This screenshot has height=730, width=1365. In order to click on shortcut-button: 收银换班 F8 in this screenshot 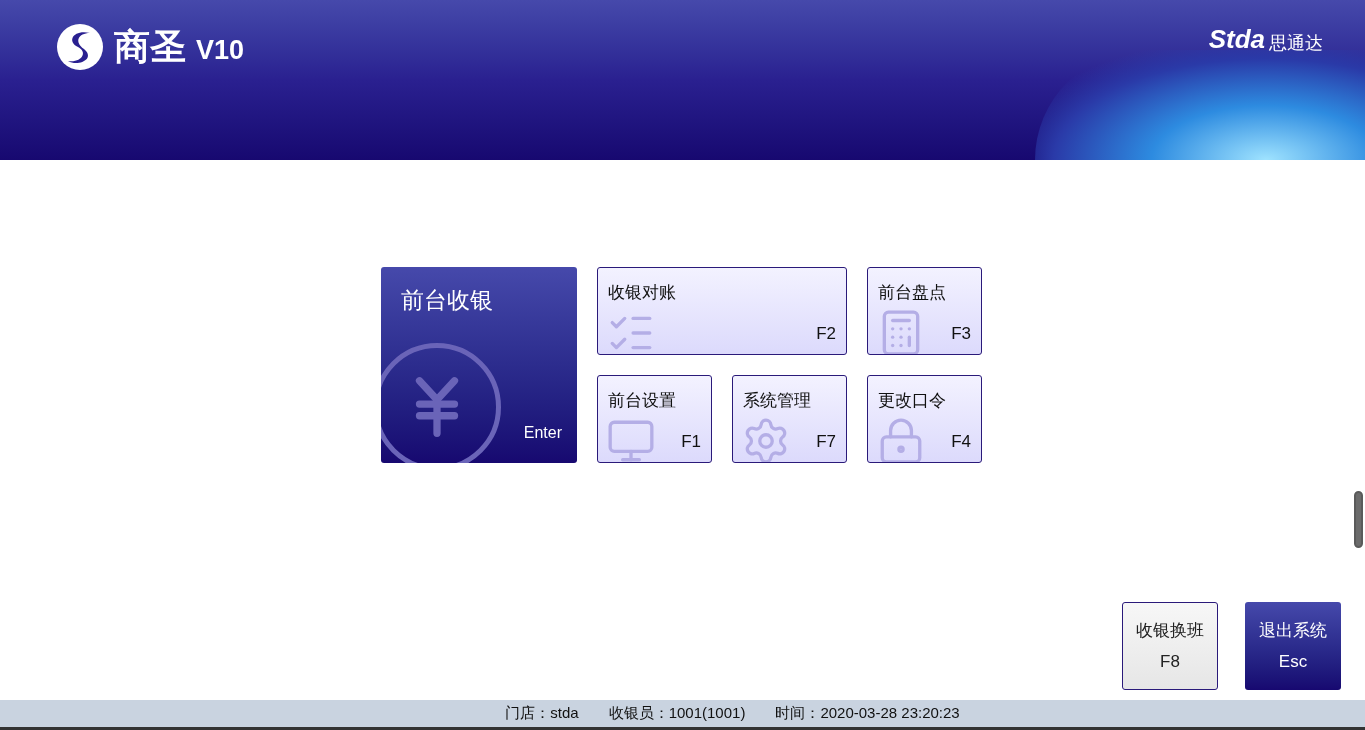, I will do `click(1170, 646)`.